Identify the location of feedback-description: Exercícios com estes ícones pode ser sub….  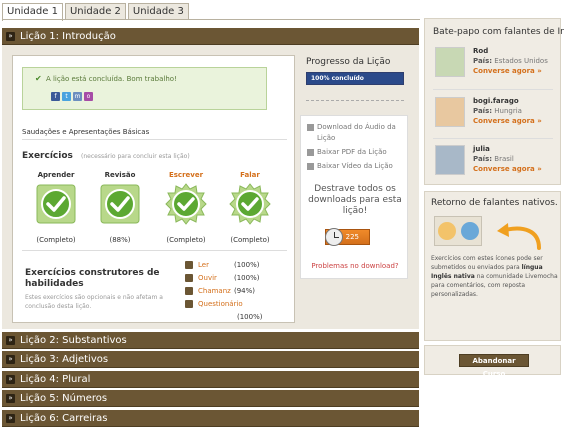
(494, 276).